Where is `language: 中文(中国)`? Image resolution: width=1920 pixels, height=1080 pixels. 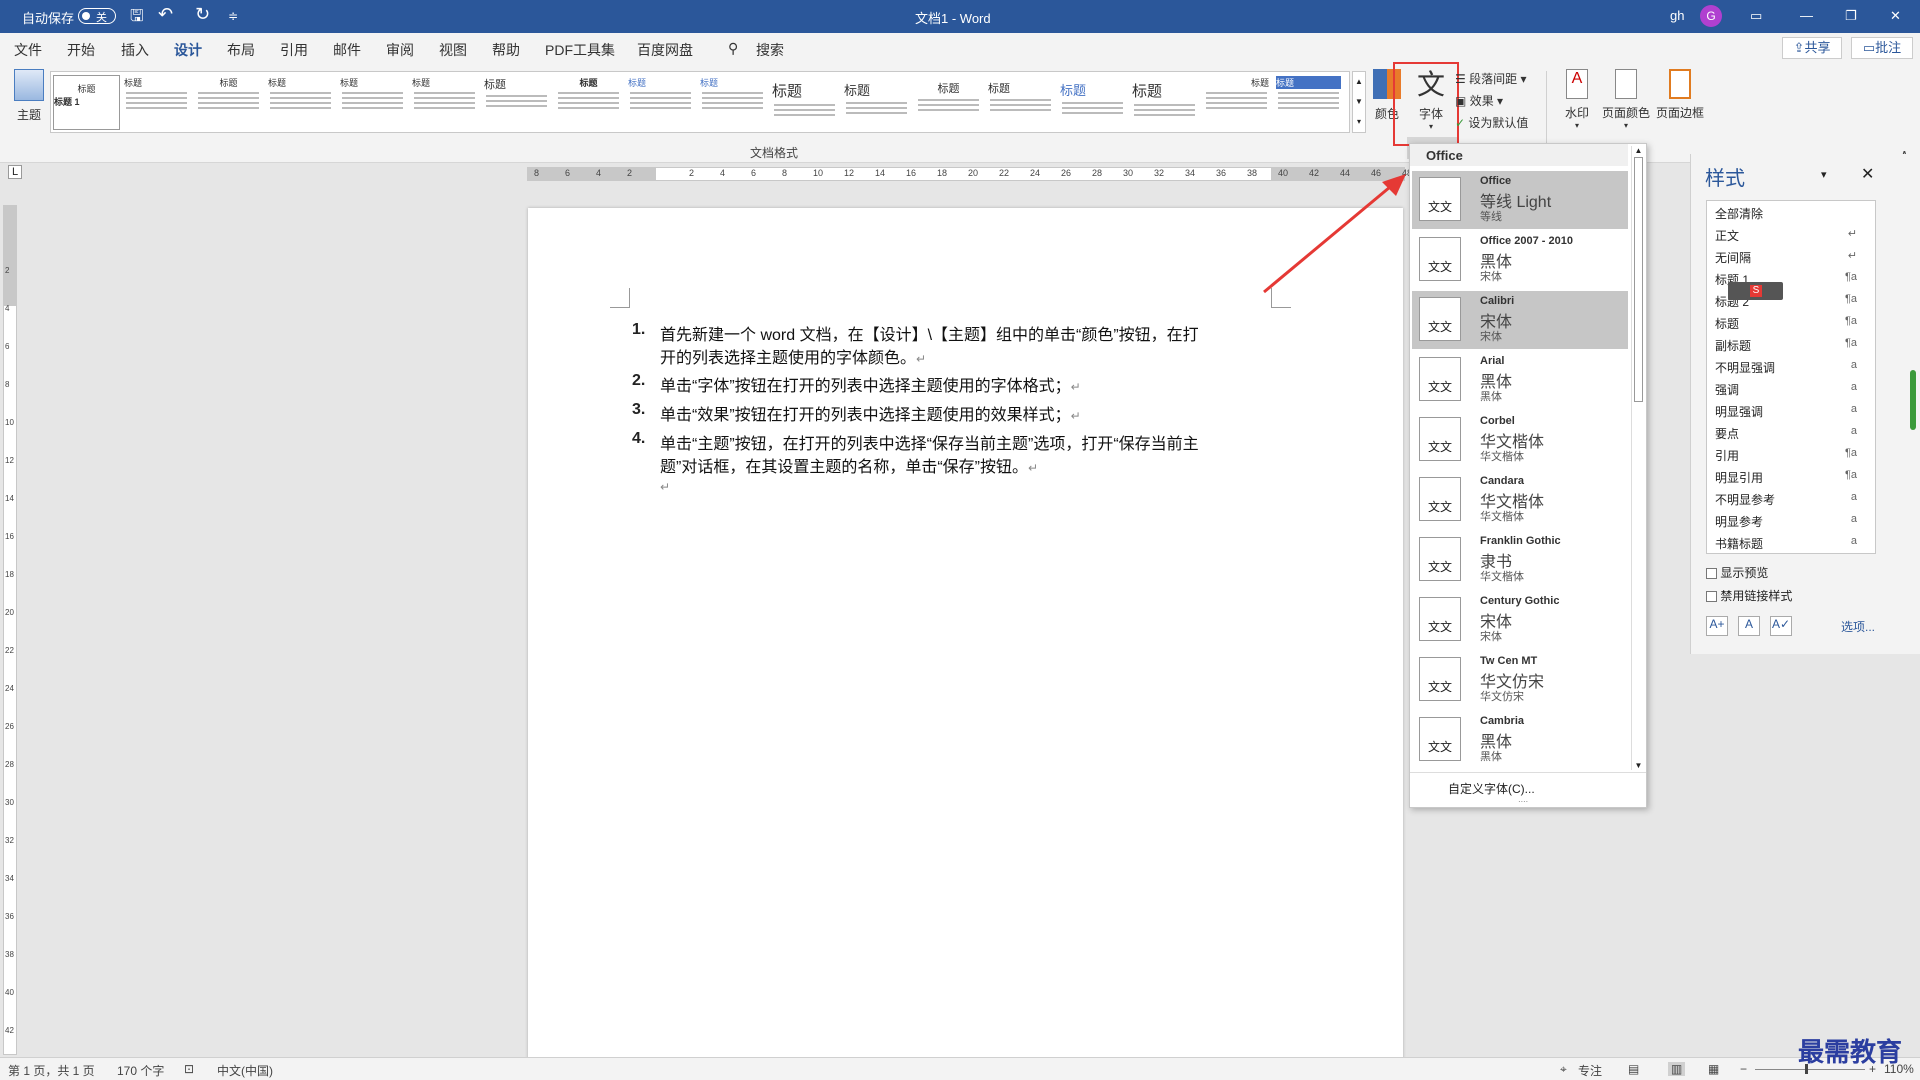 language: 中文(中国) is located at coordinates (245, 1070).